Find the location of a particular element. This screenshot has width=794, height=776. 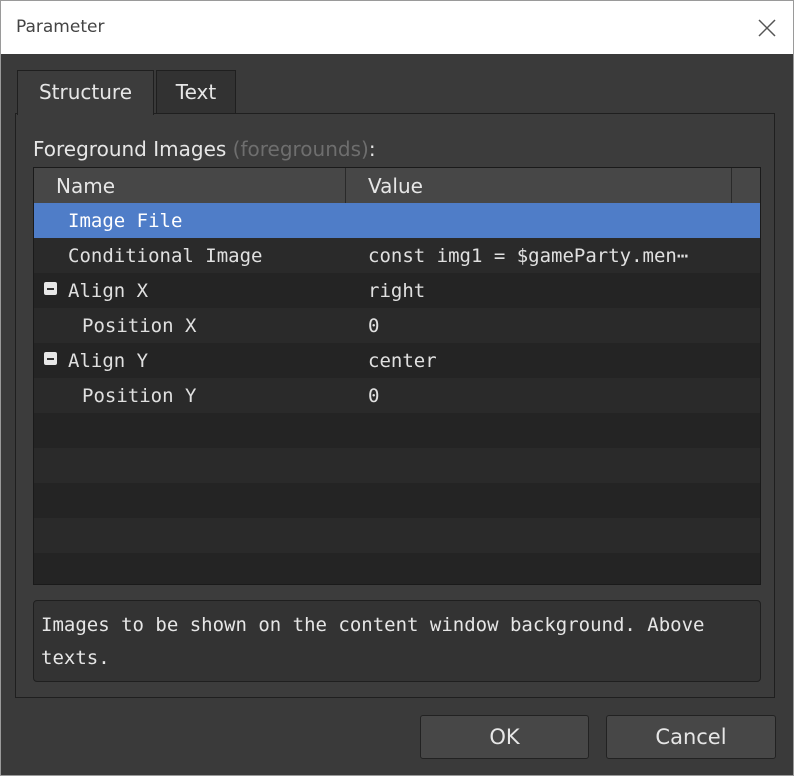

row-name: Conditional Image is located at coordinates (165, 256).